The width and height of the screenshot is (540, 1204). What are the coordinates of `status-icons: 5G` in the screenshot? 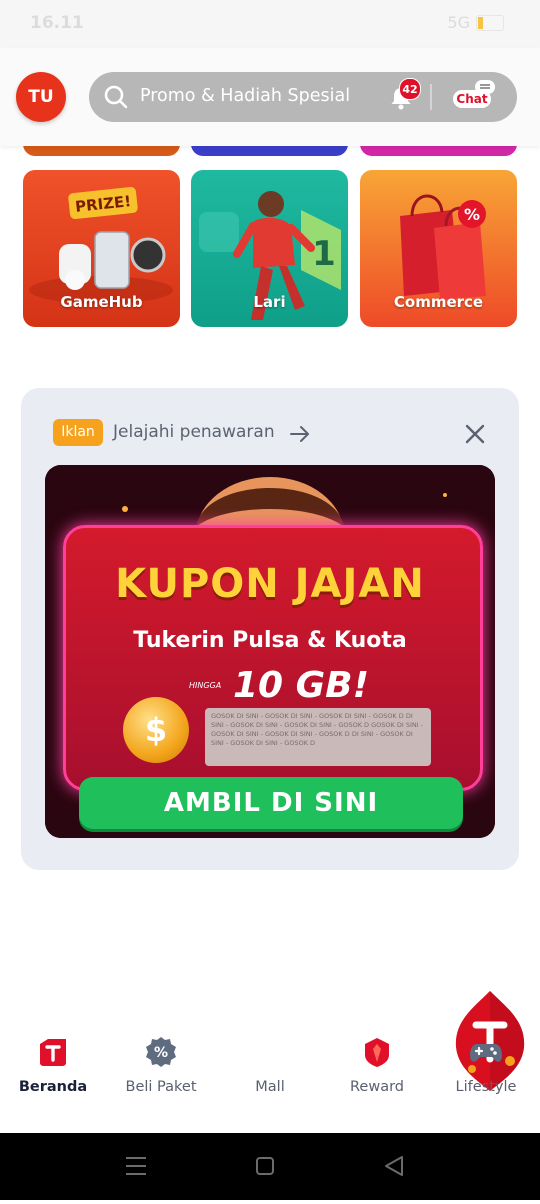 It's located at (475, 22).